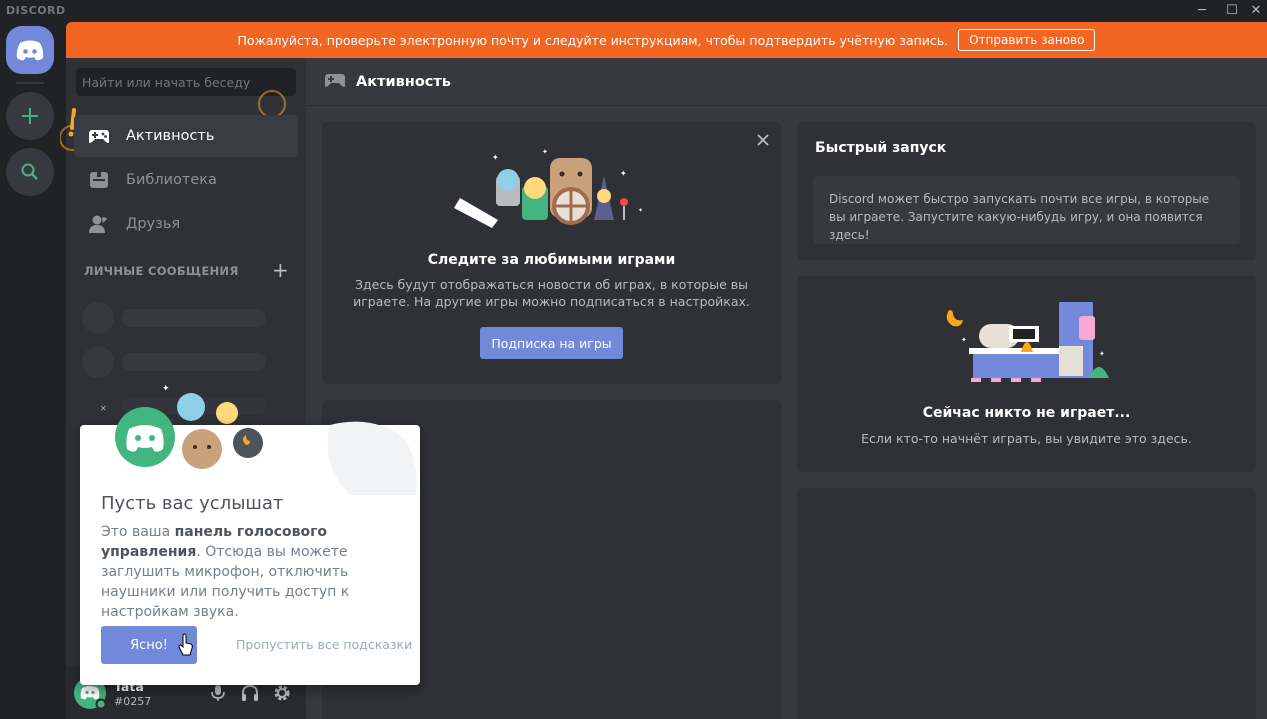 Image resolution: width=1267 pixels, height=719 pixels. I want to click on close-icon, so click(763, 140).